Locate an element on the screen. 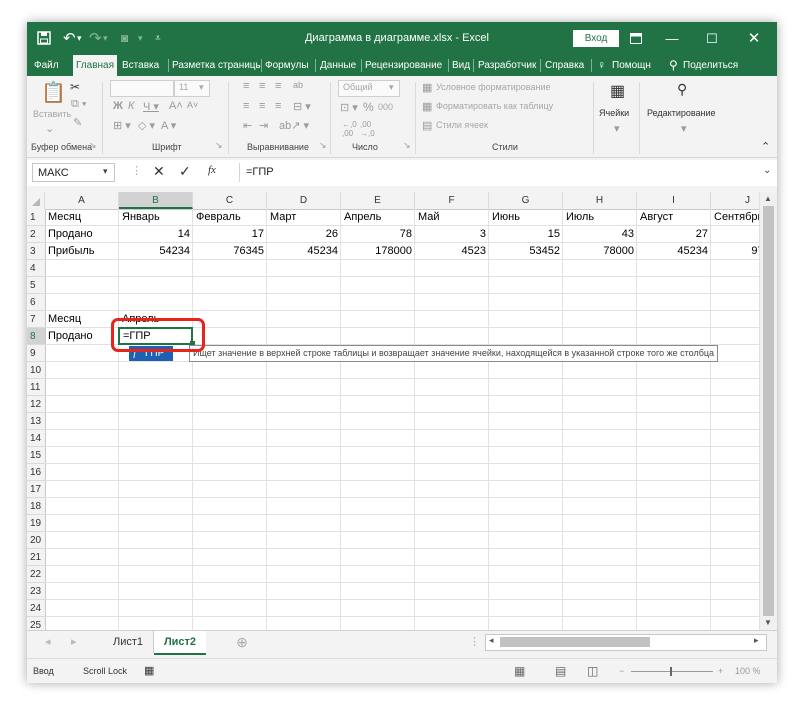  editing-button: Редактирование is located at coordinates (681, 113).